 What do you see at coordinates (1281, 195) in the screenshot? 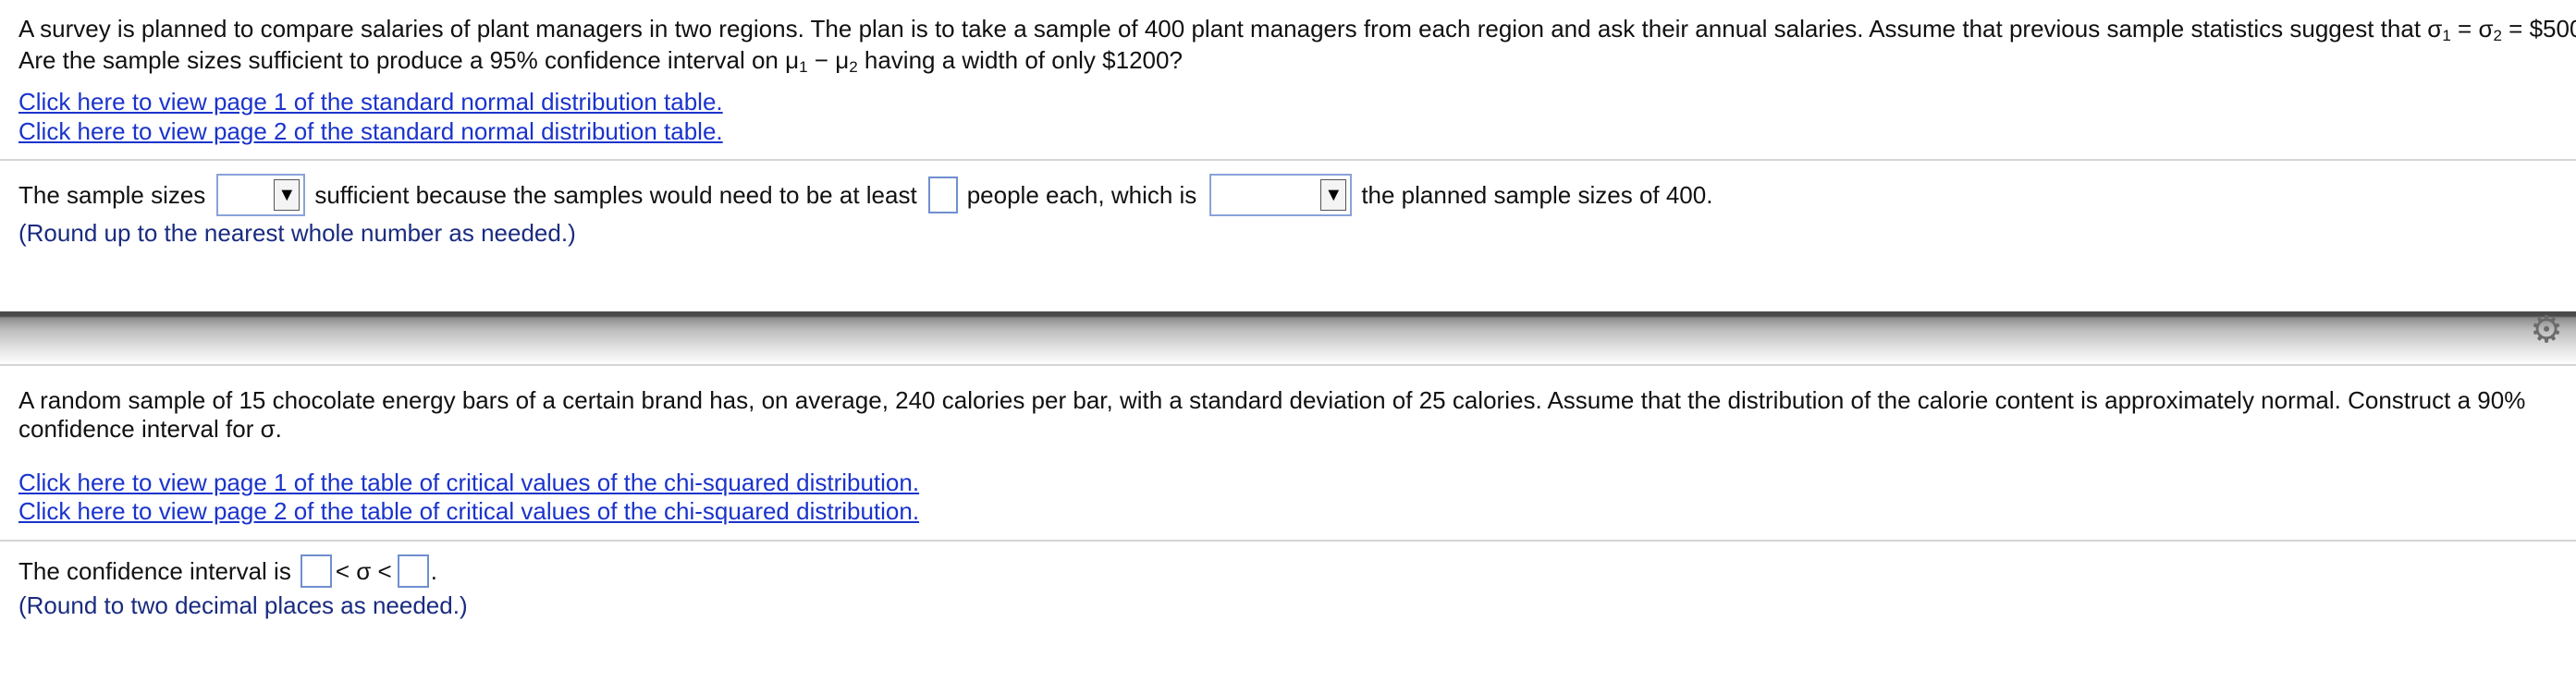
I see `comparison-dropdown: ▼` at bounding box center [1281, 195].